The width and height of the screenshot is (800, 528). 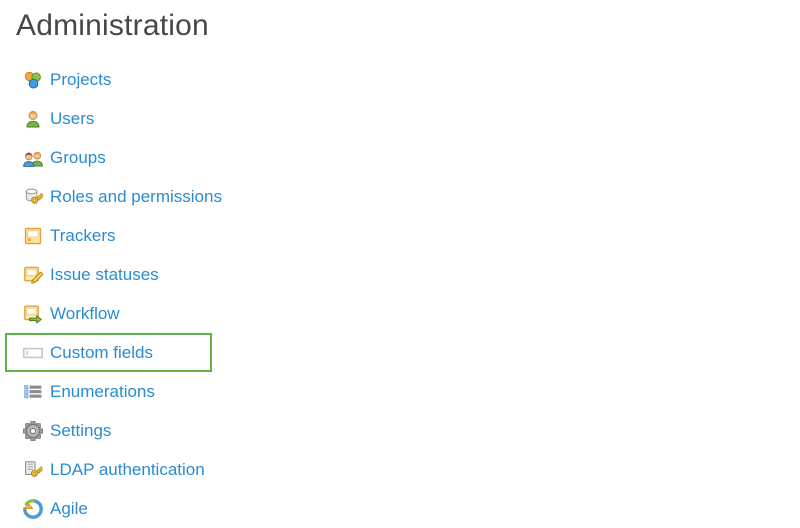 What do you see at coordinates (83, 235) in the screenshot?
I see `admin-item-label: Trackers` at bounding box center [83, 235].